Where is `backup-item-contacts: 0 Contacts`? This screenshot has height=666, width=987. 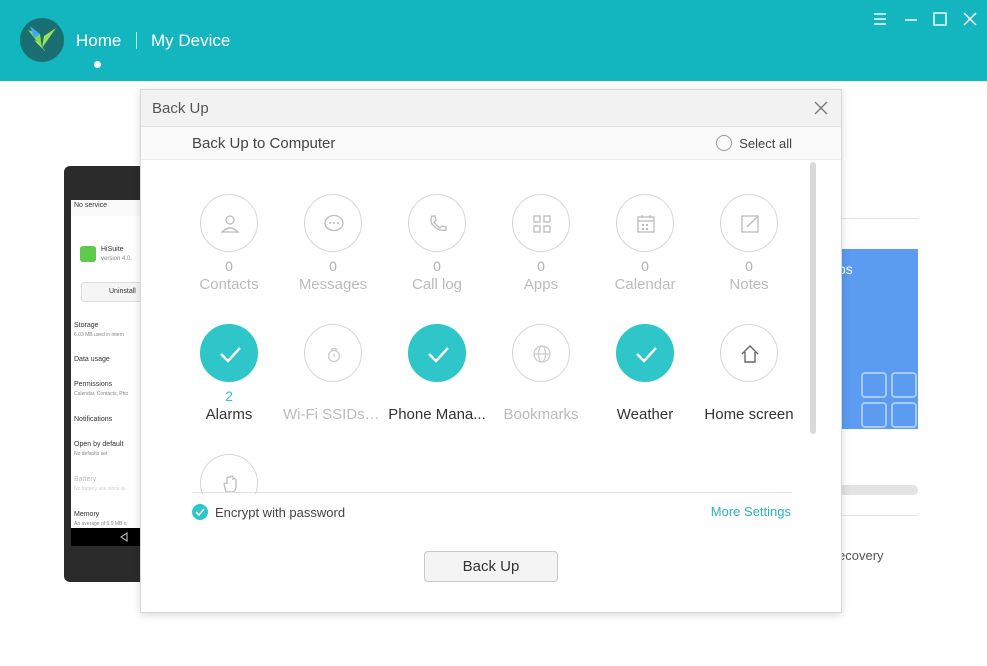
backup-item-contacts: 0 Contacts is located at coordinates (229, 243).